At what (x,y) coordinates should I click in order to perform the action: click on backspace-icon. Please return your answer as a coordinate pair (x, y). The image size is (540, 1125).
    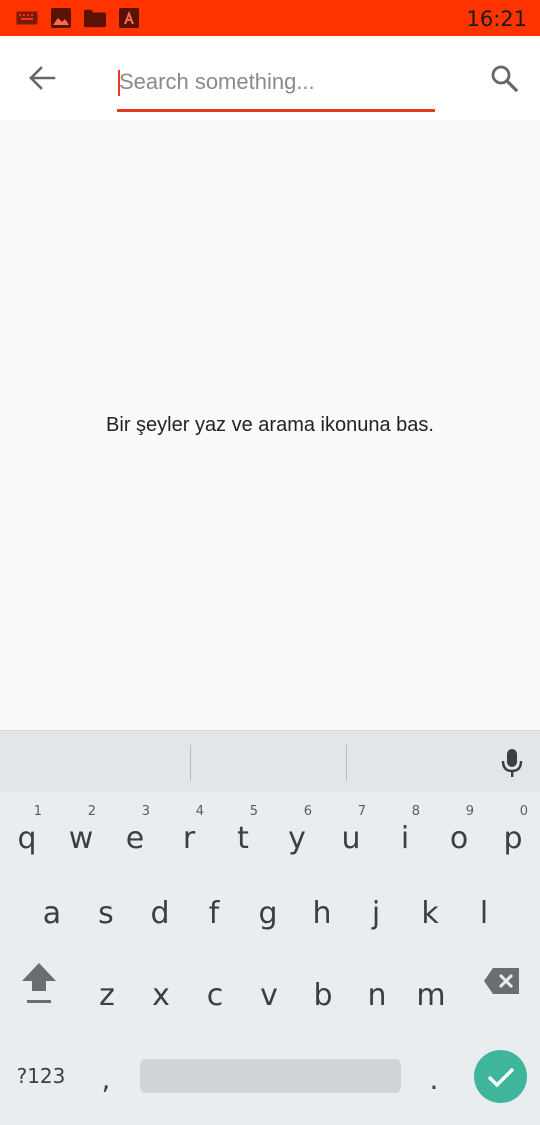
    Looking at the image, I should click on (501, 981).